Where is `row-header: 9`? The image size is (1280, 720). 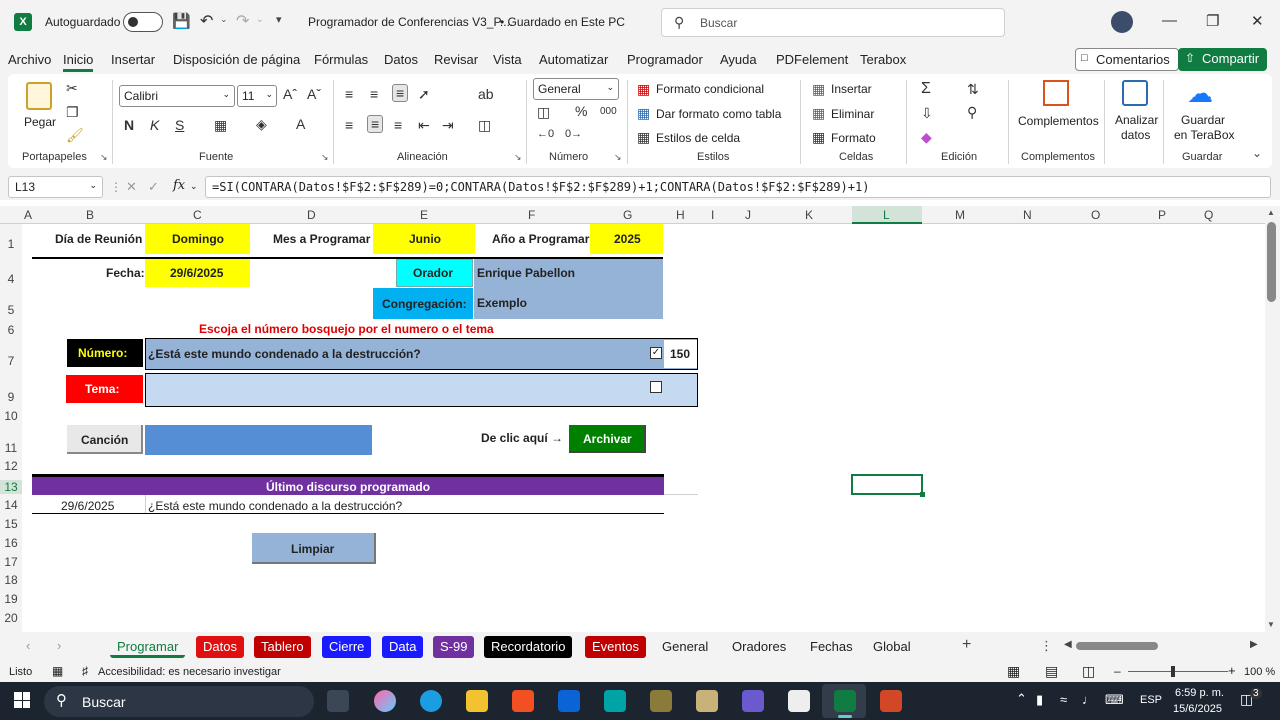 row-header: 9 is located at coordinates (11, 397).